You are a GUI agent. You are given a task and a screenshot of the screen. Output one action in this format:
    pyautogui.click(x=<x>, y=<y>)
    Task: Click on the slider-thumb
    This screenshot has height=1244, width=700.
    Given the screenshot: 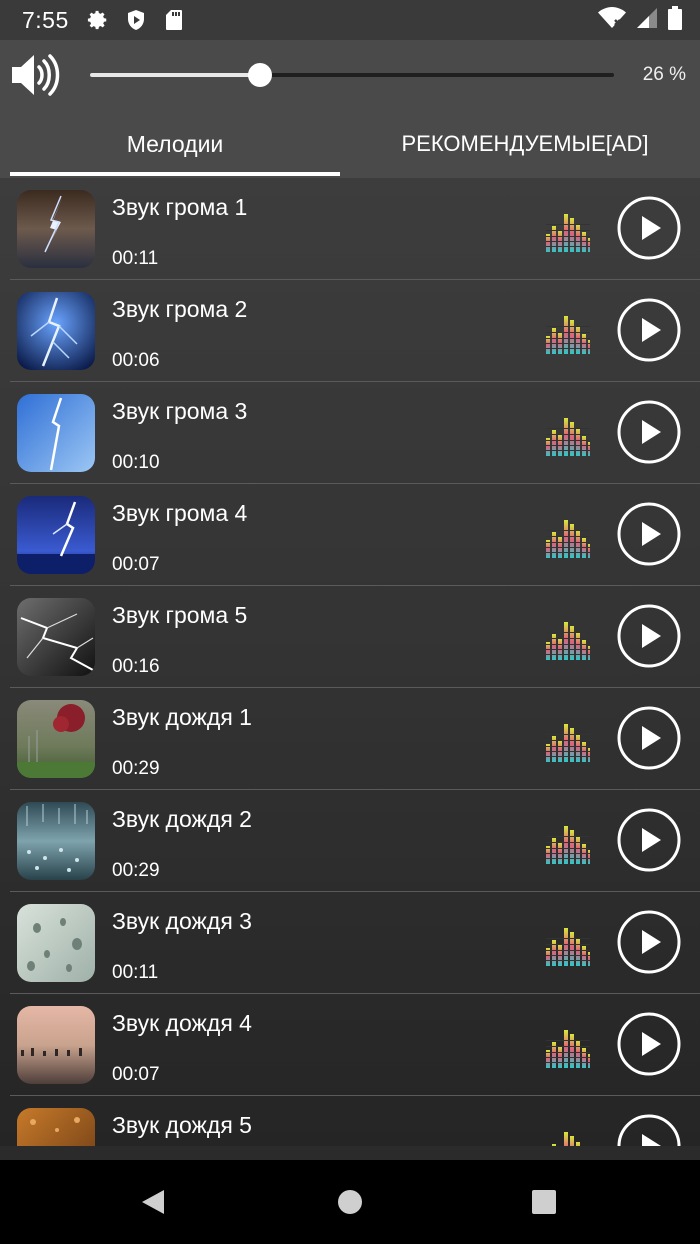 What is the action you would take?
    pyautogui.click(x=260, y=75)
    